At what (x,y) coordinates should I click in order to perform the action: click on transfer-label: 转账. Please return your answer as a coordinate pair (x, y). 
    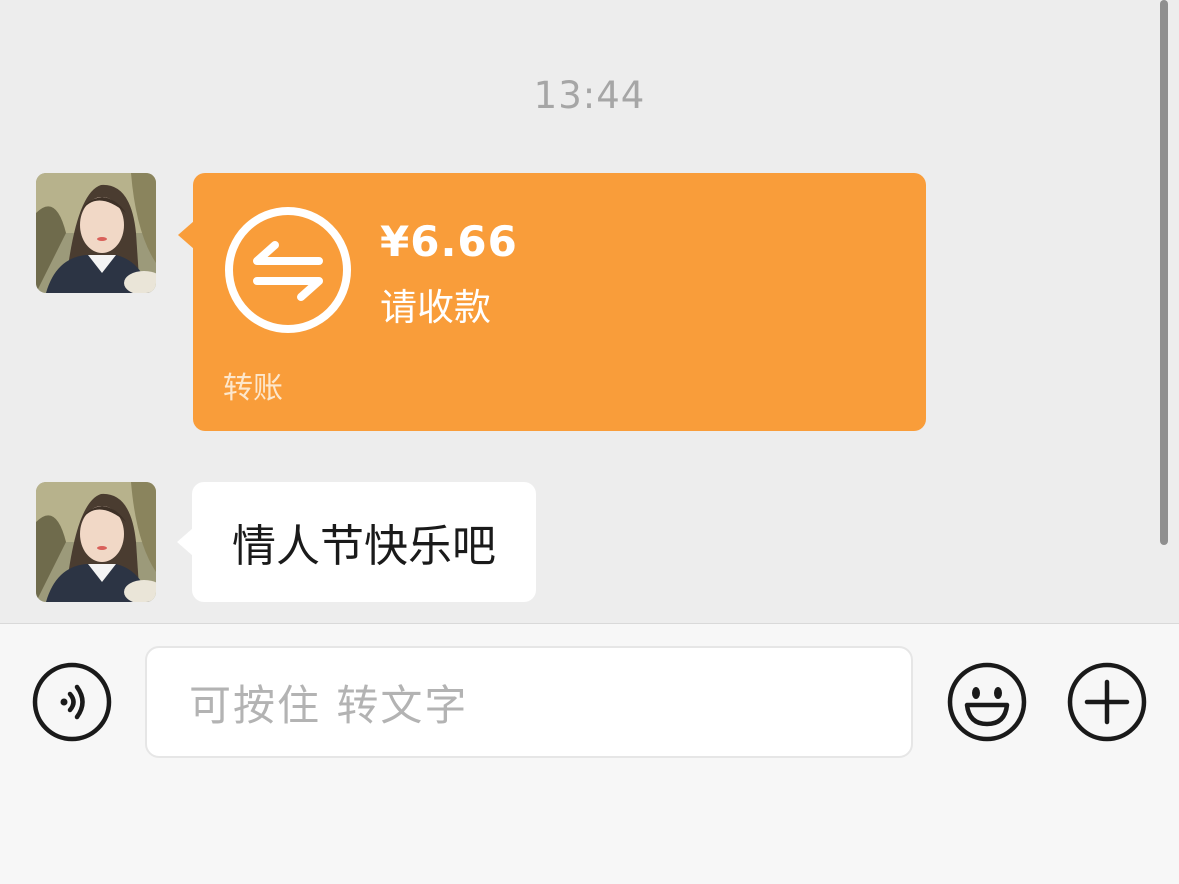
    Looking at the image, I should click on (253, 388).